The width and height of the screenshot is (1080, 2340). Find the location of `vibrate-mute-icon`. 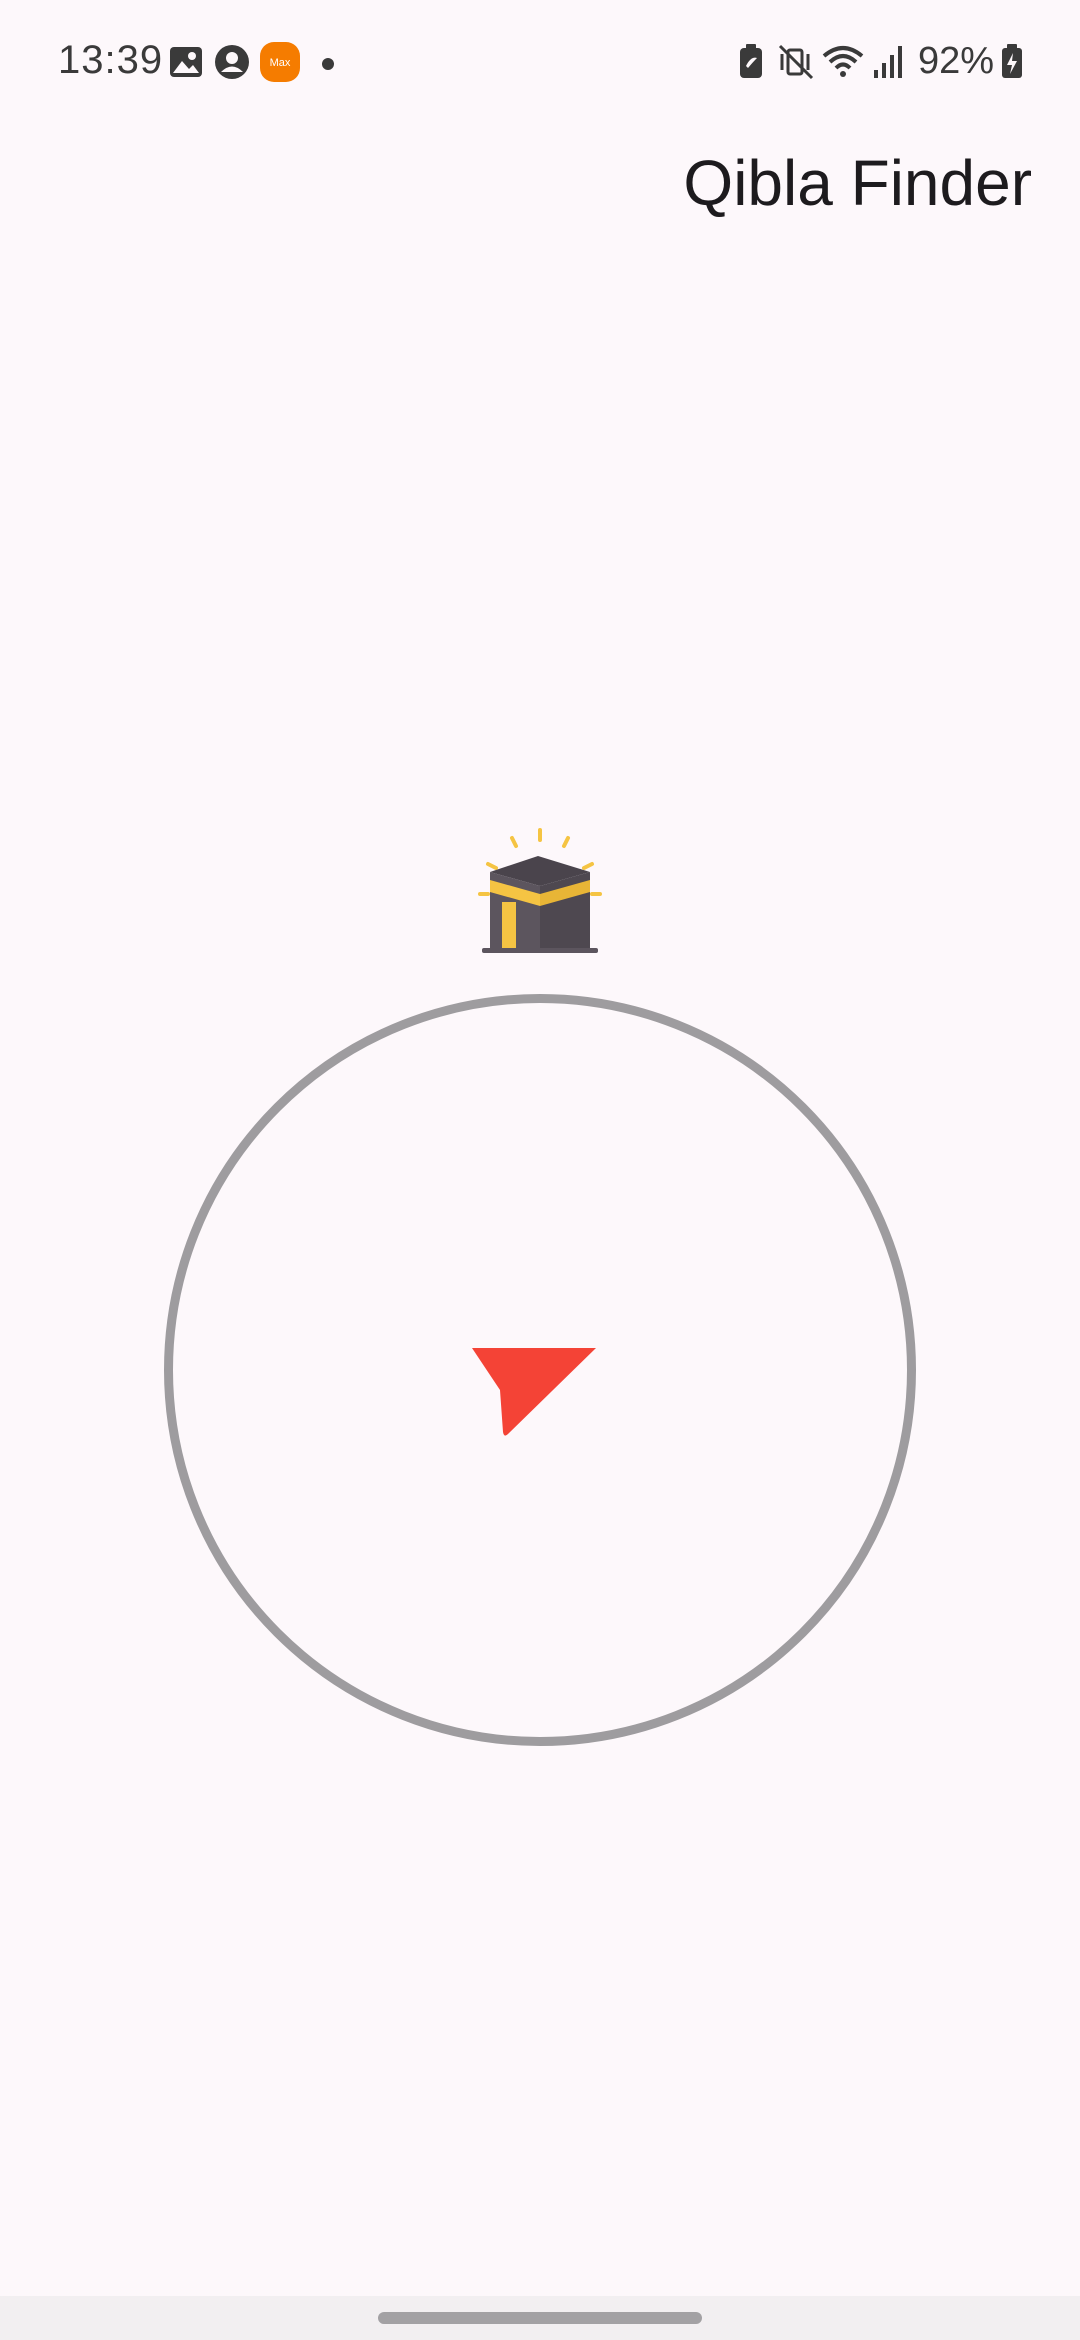

vibrate-mute-icon is located at coordinates (796, 62).